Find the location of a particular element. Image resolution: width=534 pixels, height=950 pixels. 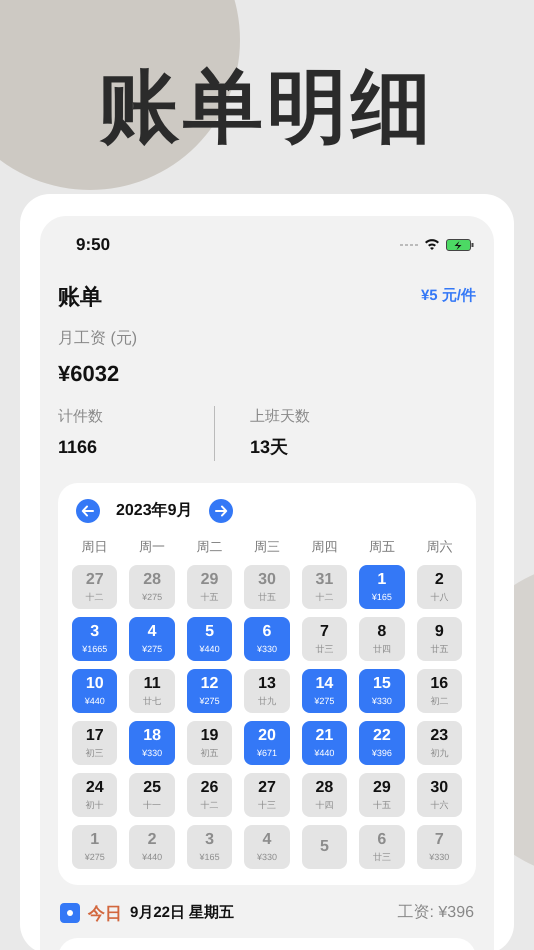

month-label: 2023年9月 is located at coordinates (154, 510).